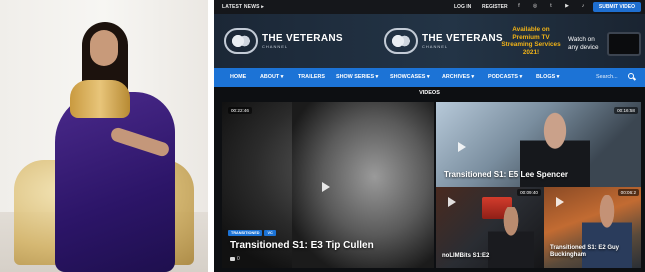  Describe the element at coordinates (567, 6) in the screenshot. I see `youtube-icon: ▶` at that location.